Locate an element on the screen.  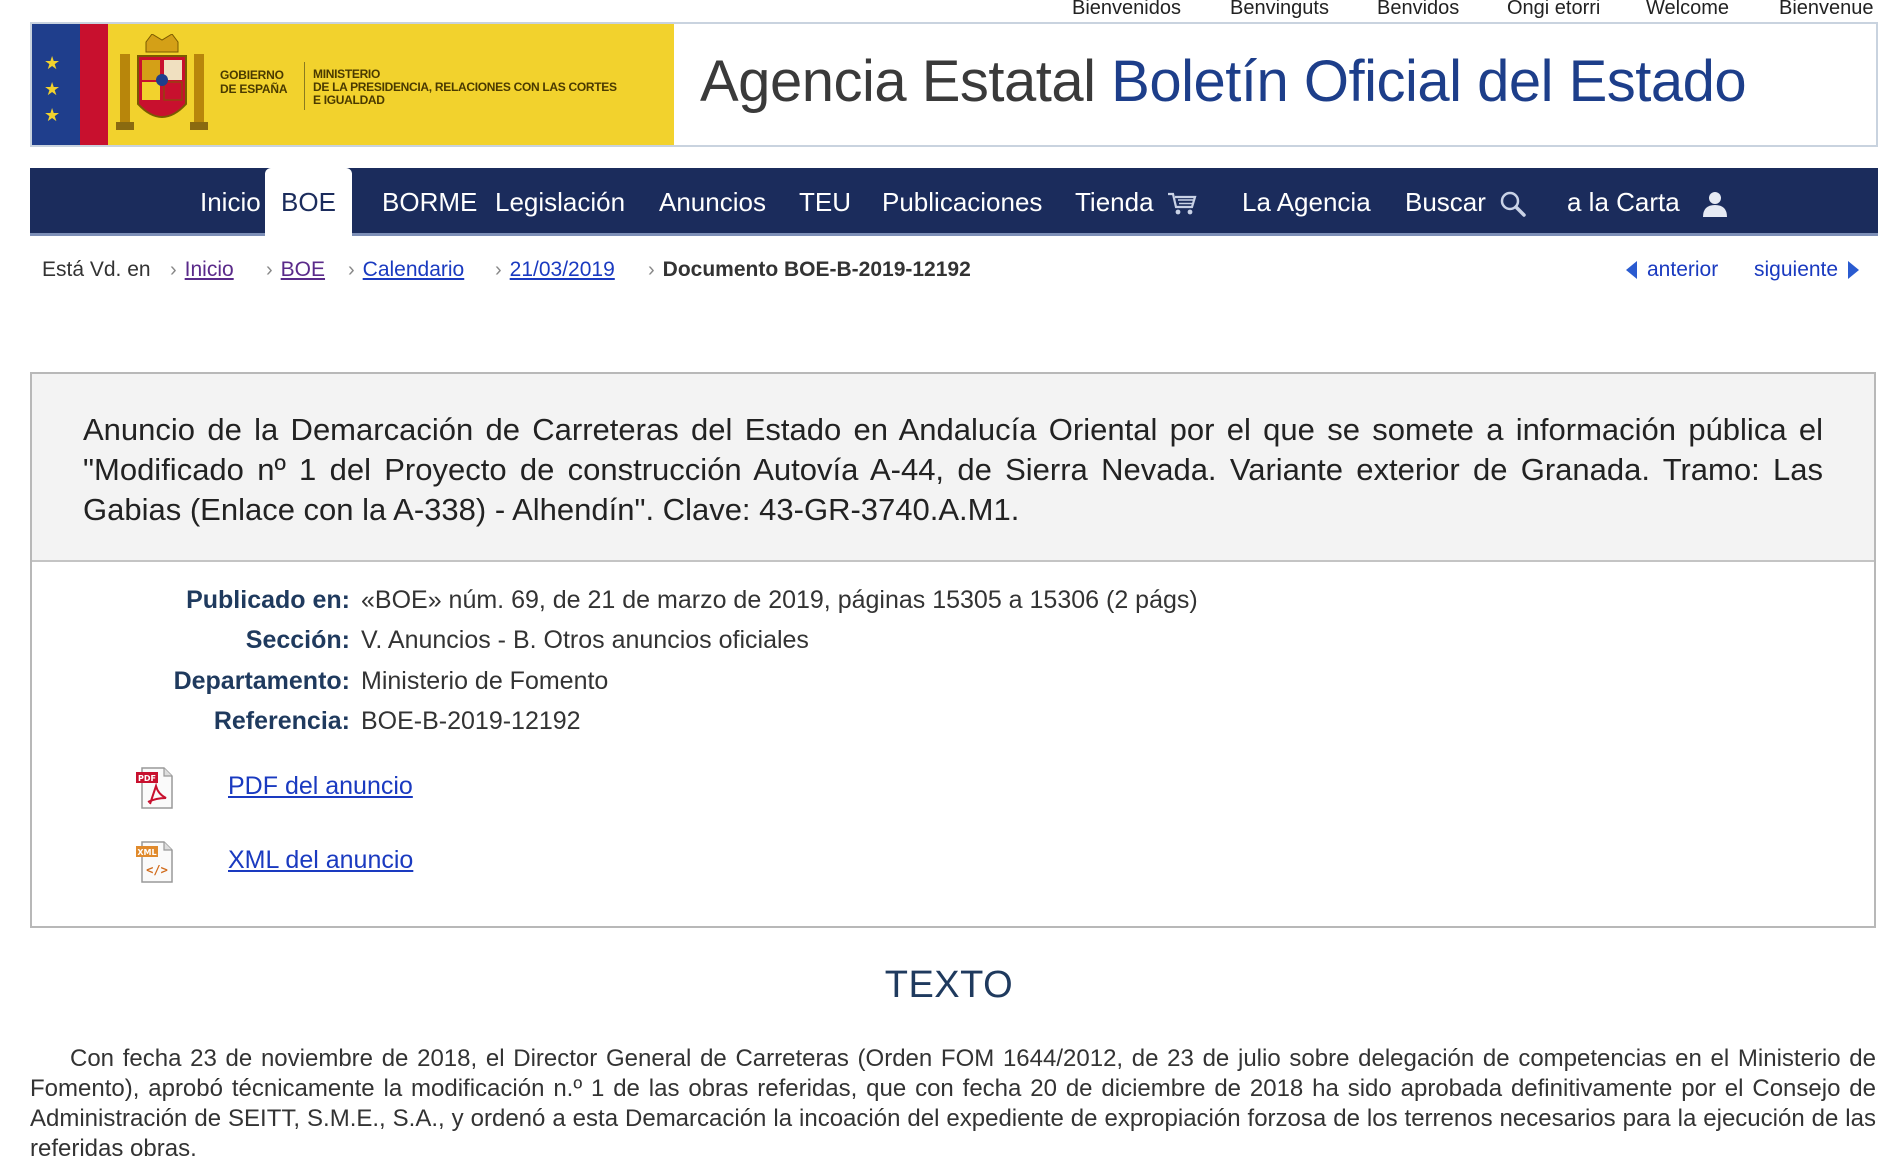
gov-name: Gobierno de España is located at coordinates (254, 82).